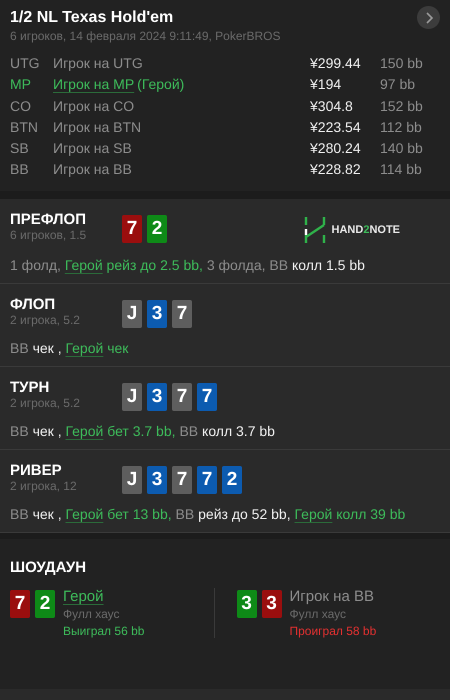  I want to click on street-info: 2 игрока, 12, so click(44, 485).